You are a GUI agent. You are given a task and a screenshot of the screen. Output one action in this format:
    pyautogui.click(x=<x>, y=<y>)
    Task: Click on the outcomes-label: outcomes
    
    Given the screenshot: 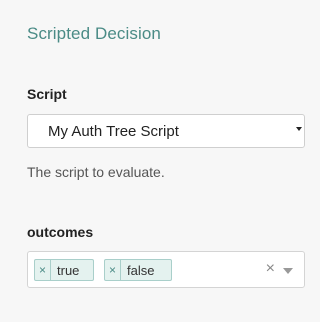 What is the action you would take?
    pyautogui.click(x=60, y=232)
    